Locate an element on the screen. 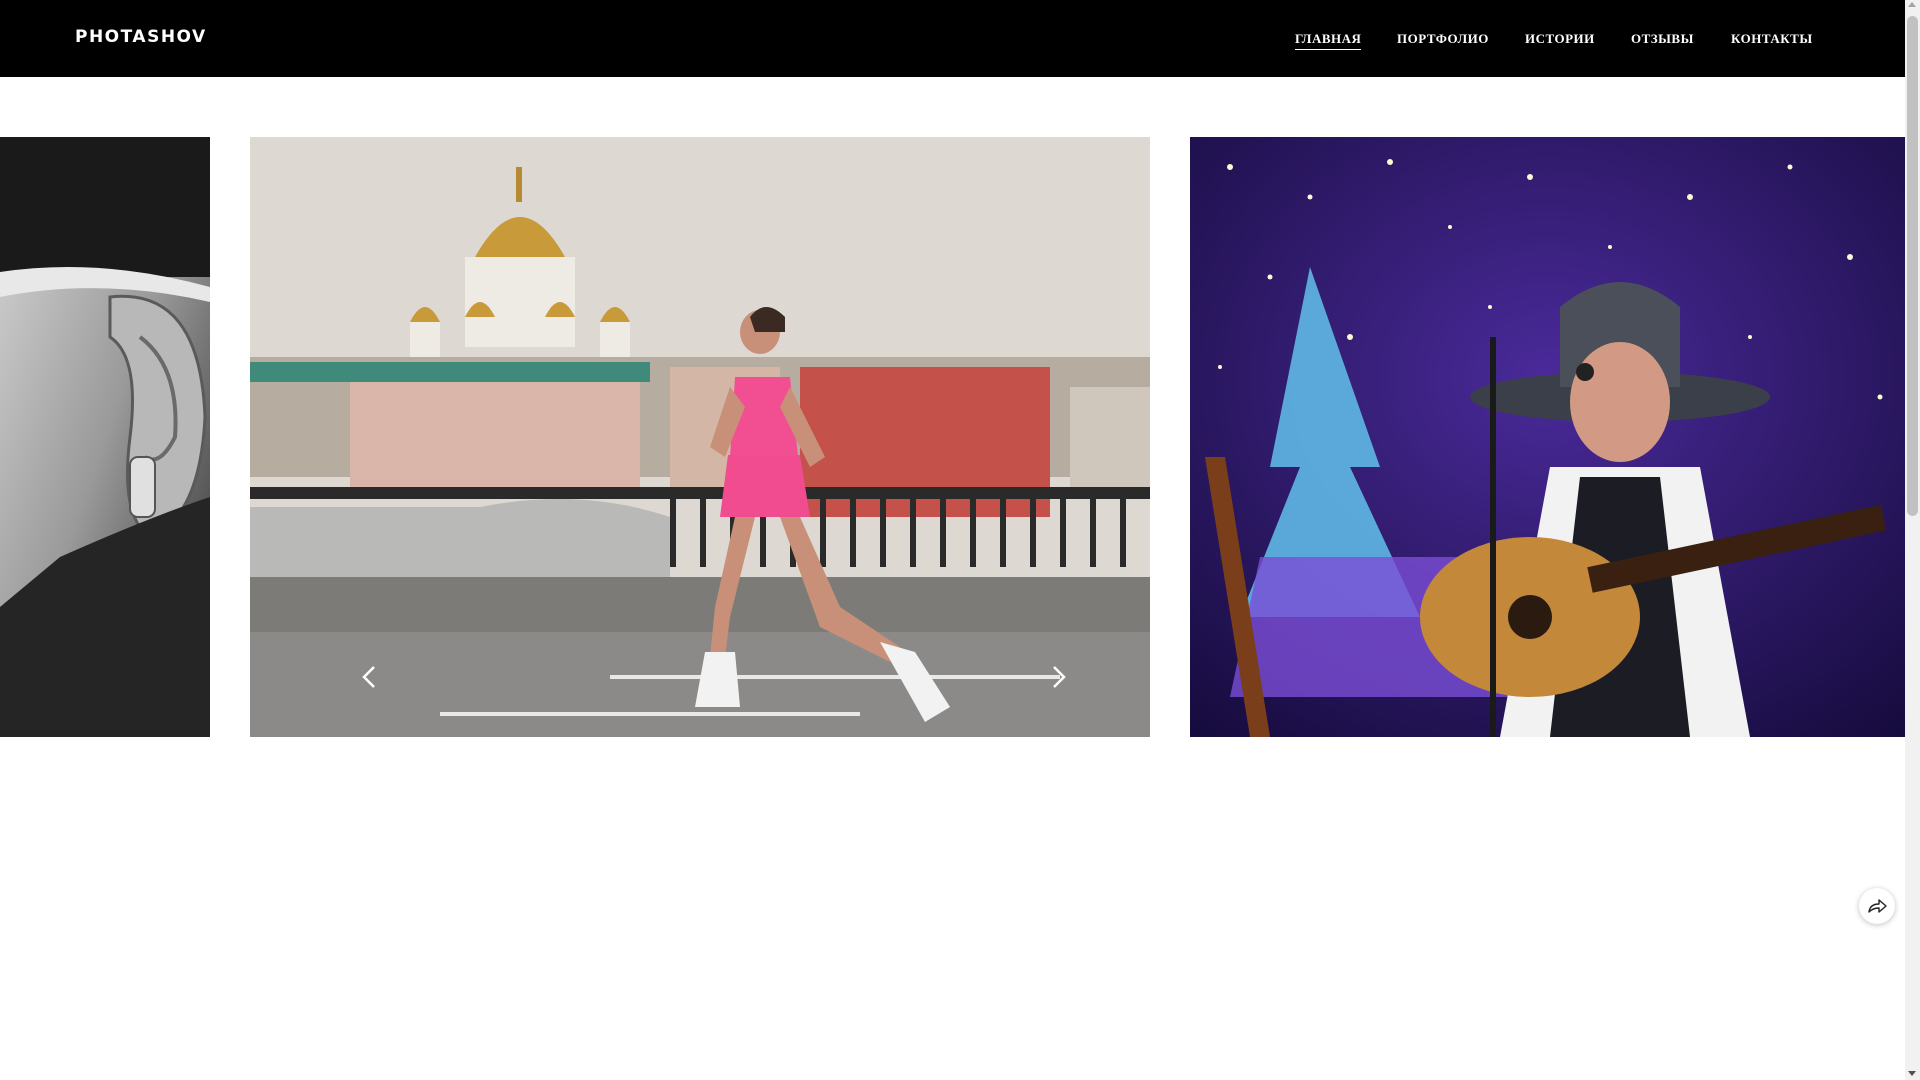  share-button is located at coordinates (1877, 906).